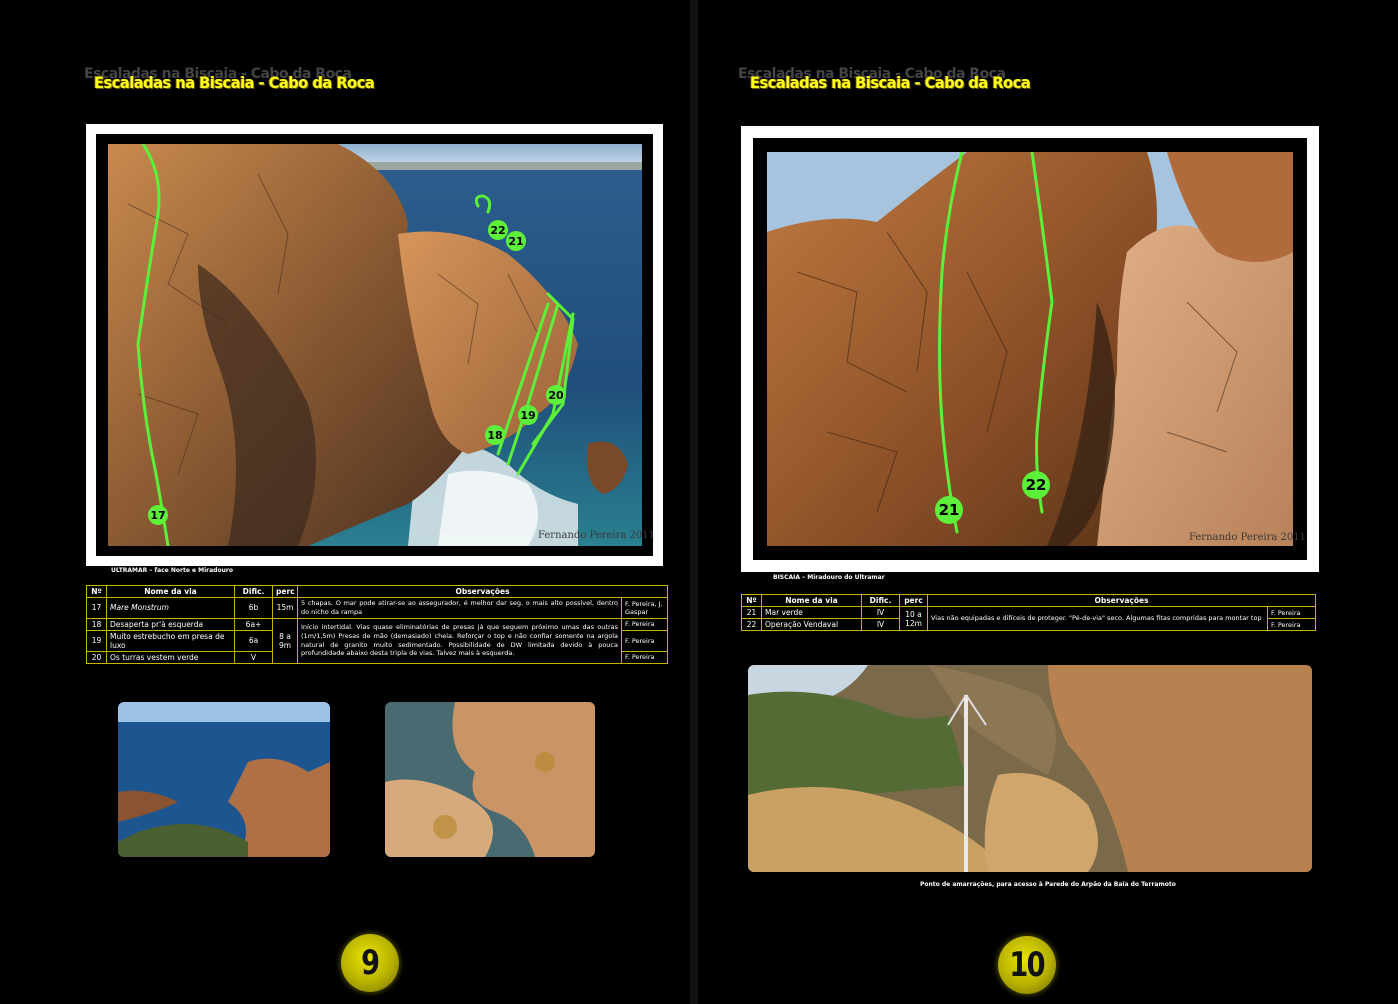  I want to click on group-length: 10 a 12m, so click(913, 618).